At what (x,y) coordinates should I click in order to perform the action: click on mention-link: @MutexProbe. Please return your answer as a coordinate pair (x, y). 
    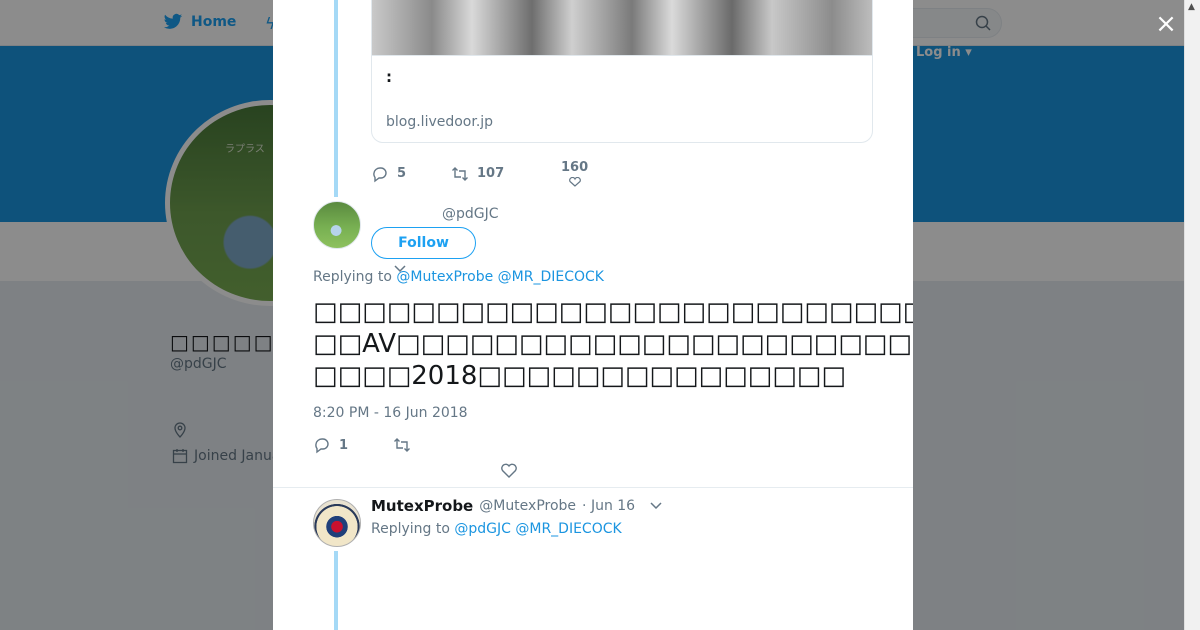
    Looking at the image, I should click on (444, 277).